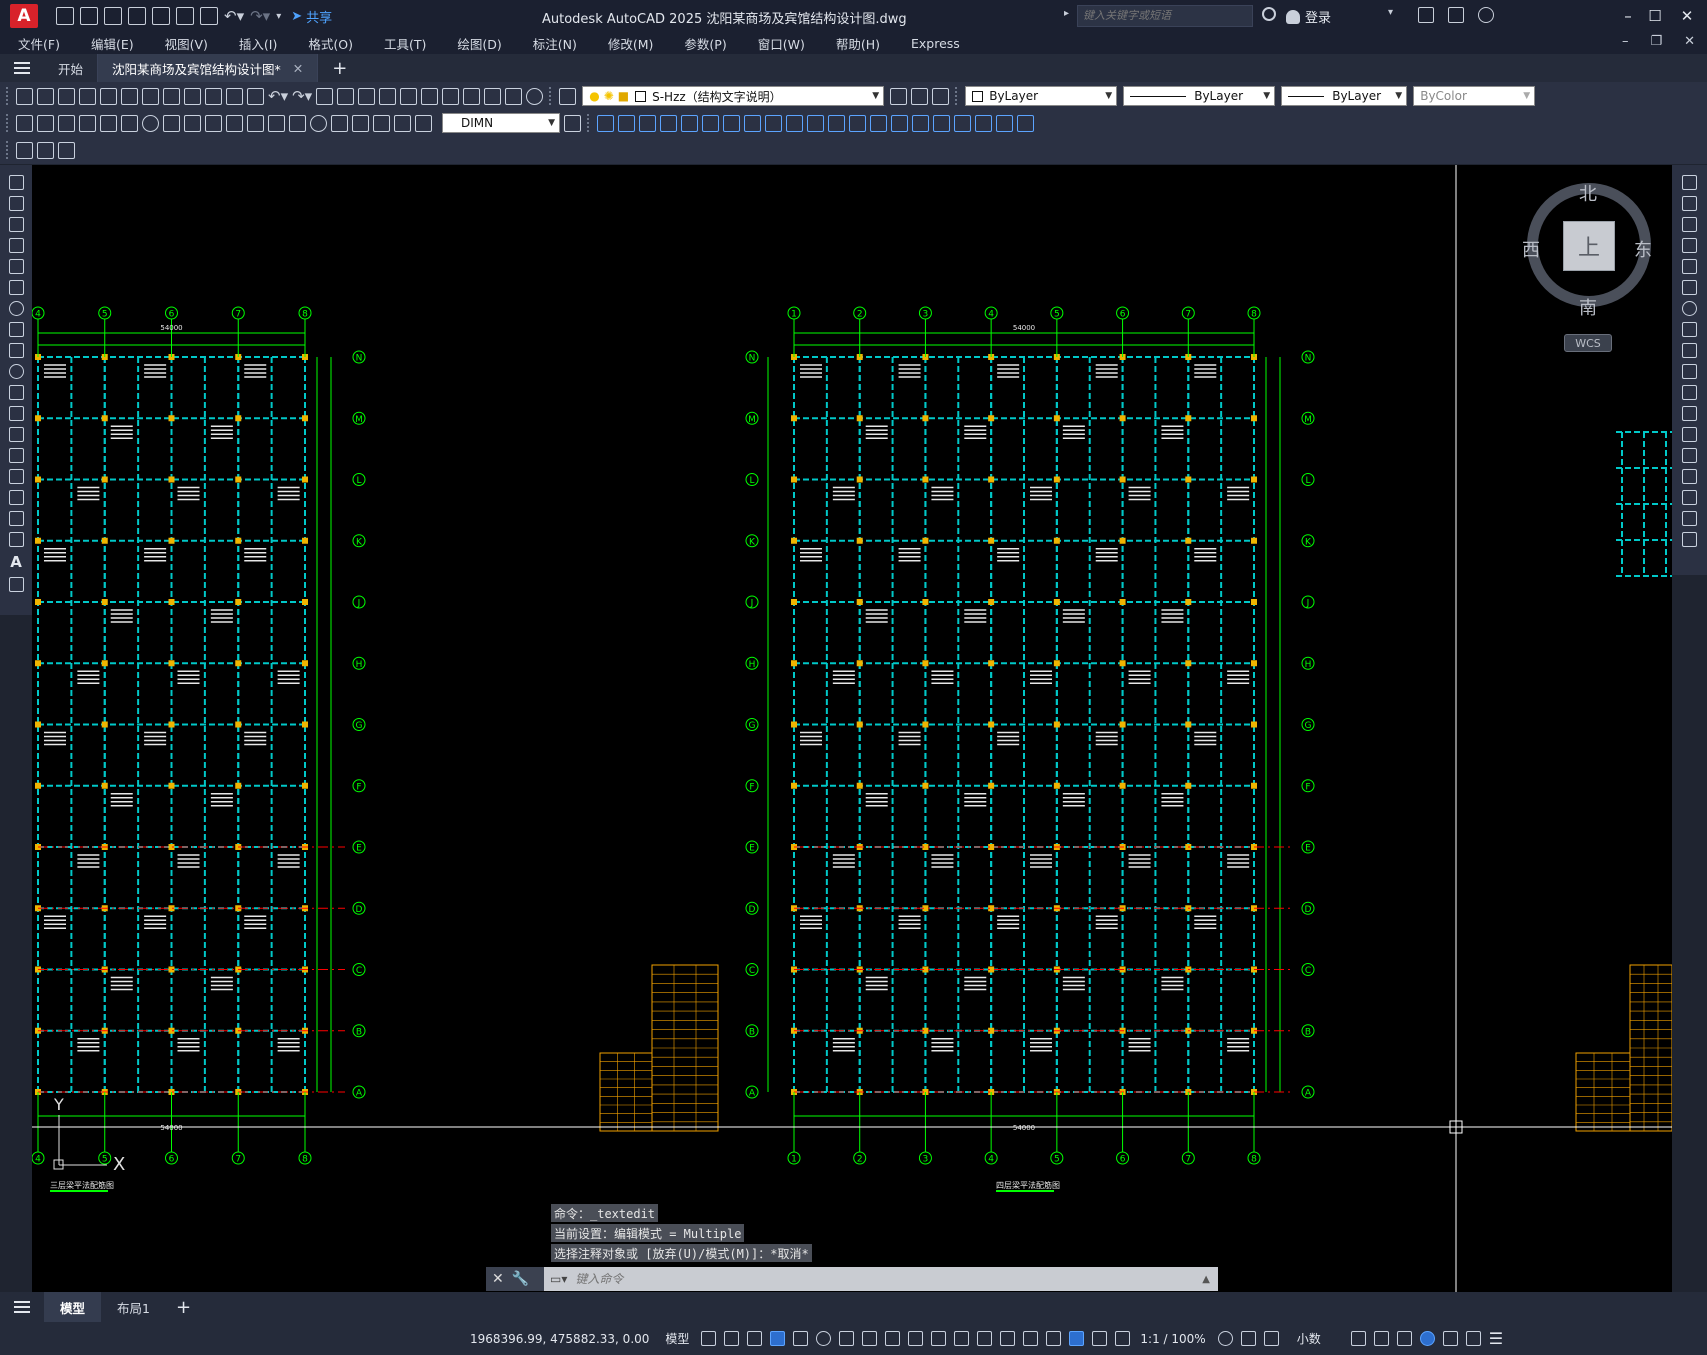  Describe the element at coordinates (1427, 1338) in the screenshot. I see `graphics-performance-icon` at that location.